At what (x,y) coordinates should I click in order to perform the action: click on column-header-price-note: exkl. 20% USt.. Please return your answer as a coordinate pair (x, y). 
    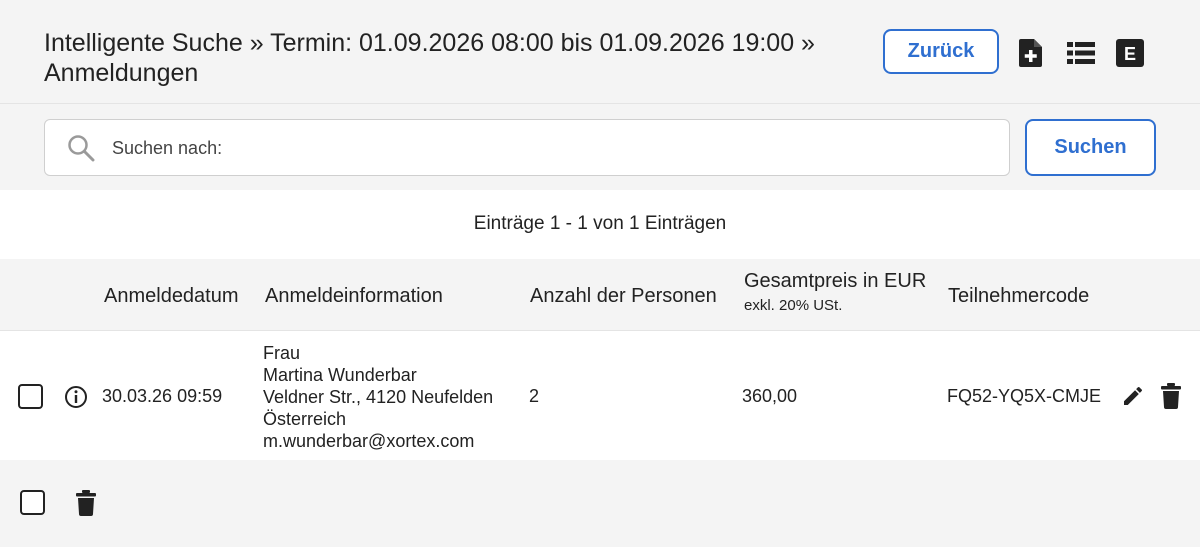
    Looking at the image, I should click on (793, 305).